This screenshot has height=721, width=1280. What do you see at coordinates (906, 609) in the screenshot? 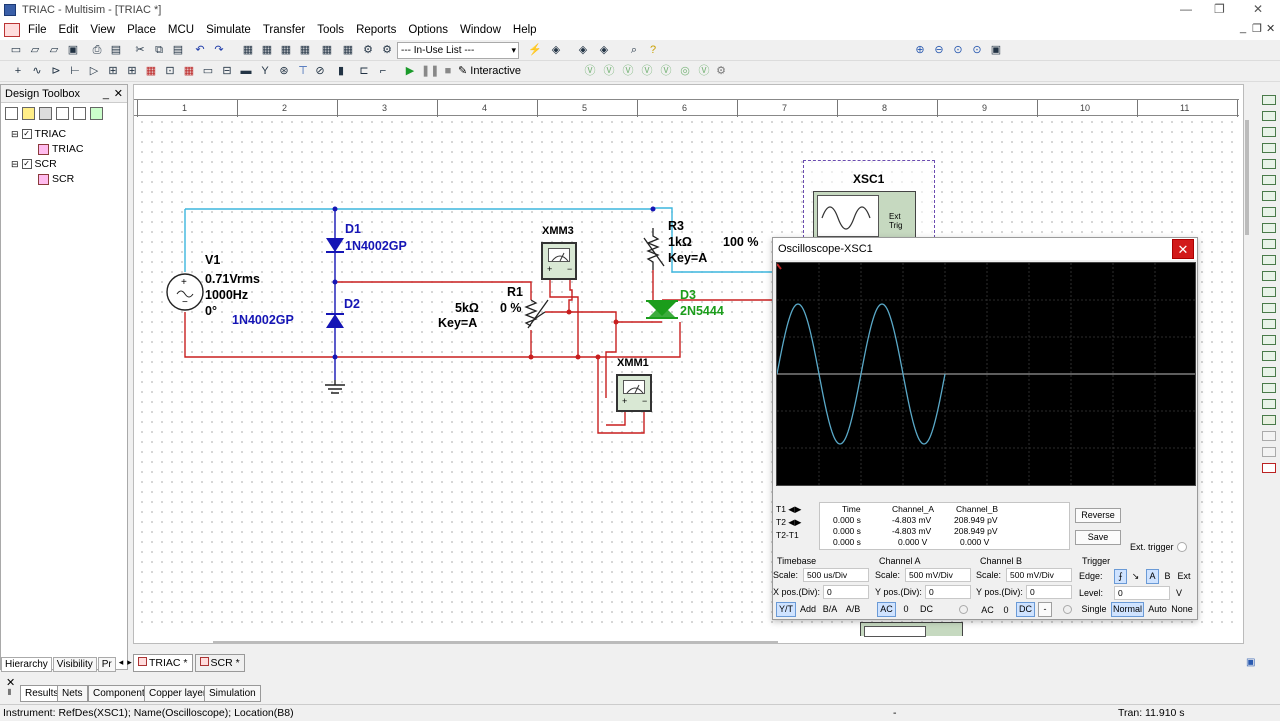
I see `channel-a-zero-button: 0` at bounding box center [906, 609].